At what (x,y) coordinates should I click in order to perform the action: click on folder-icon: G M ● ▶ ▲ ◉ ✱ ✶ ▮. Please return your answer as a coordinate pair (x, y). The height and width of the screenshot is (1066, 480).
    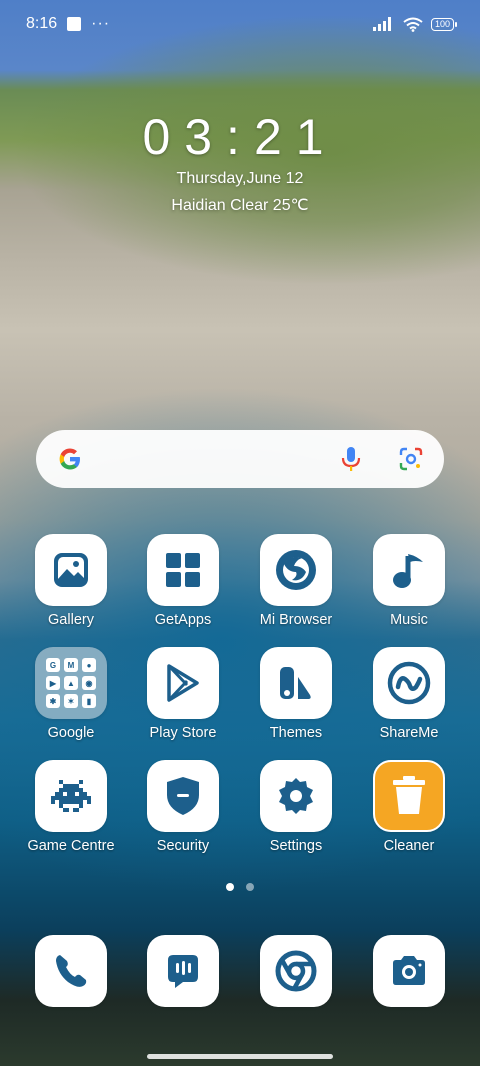
    Looking at the image, I should click on (71, 683).